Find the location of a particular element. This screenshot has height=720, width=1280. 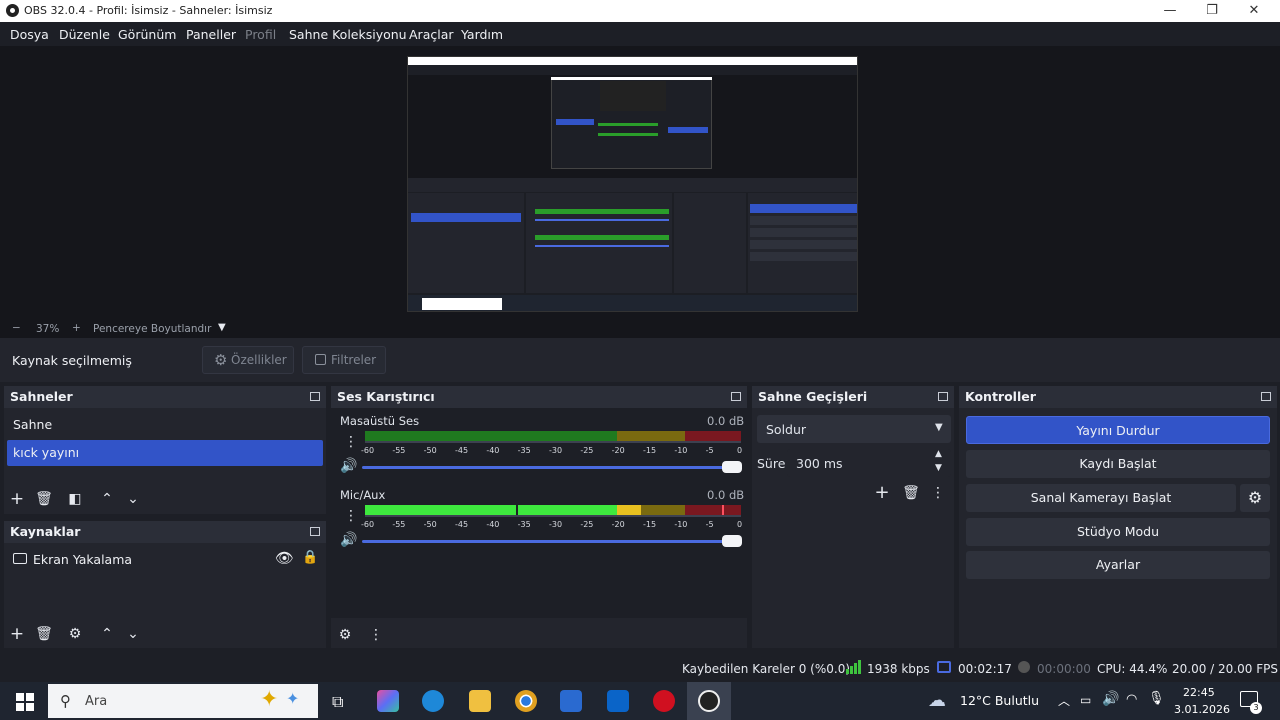

meter-scale-tick: -10 is located at coordinates (681, 524).